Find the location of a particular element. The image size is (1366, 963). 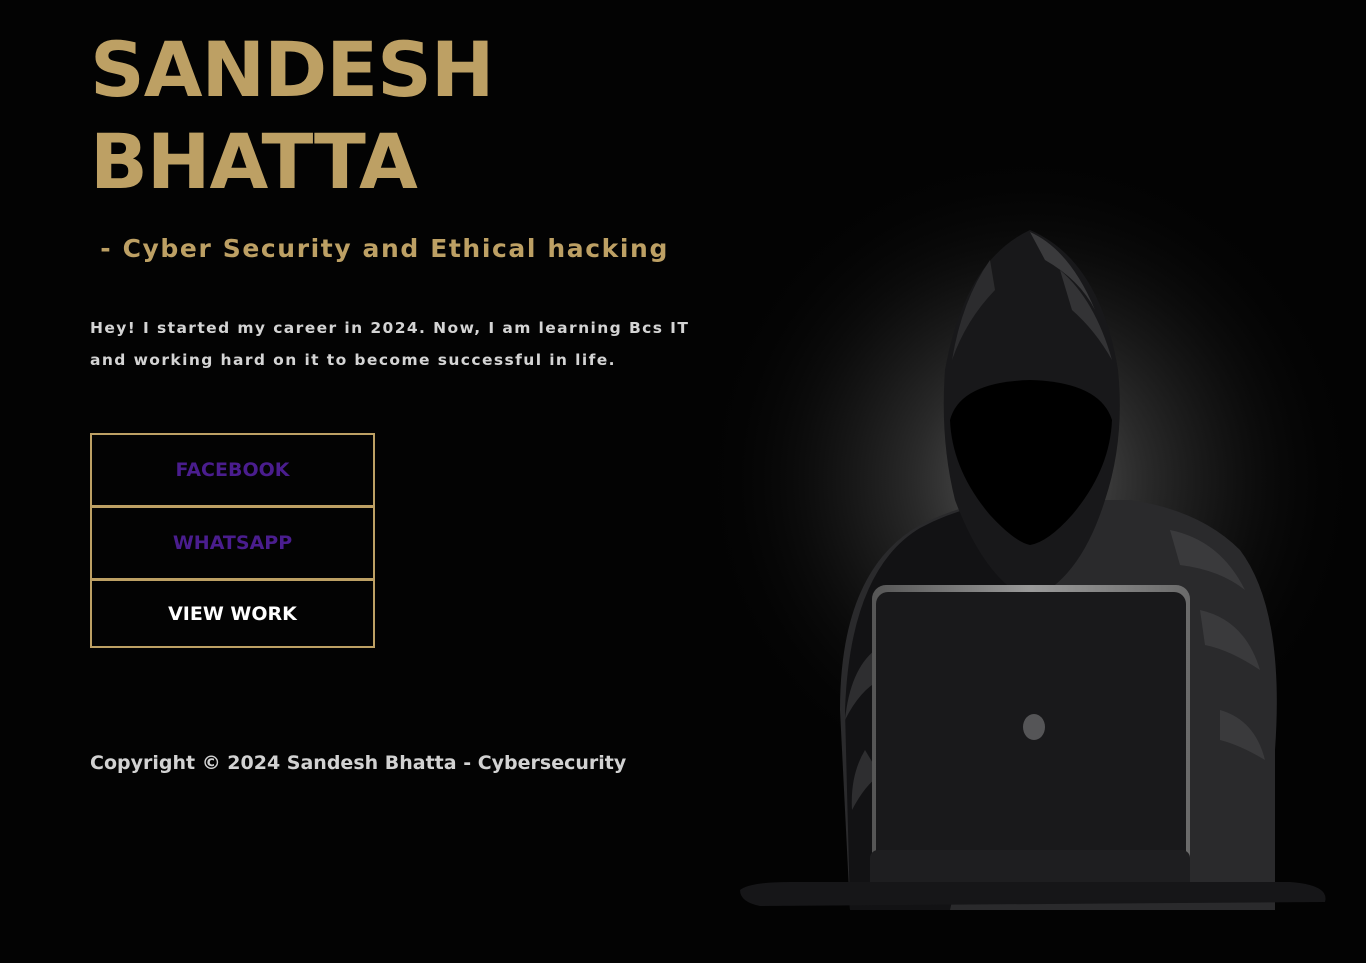

name-first: SANDESH is located at coordinates (292, 69).